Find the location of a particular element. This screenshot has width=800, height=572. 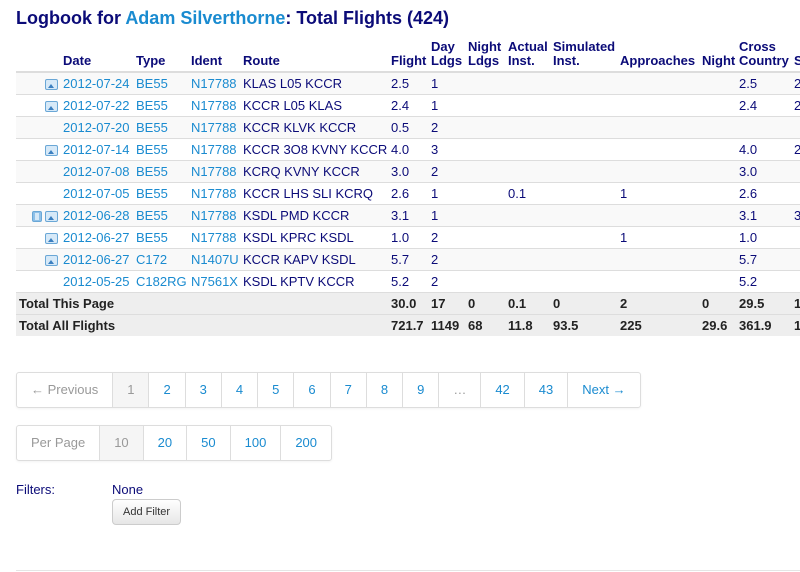

actual-inst-cell is located at coordinates (527, 105).